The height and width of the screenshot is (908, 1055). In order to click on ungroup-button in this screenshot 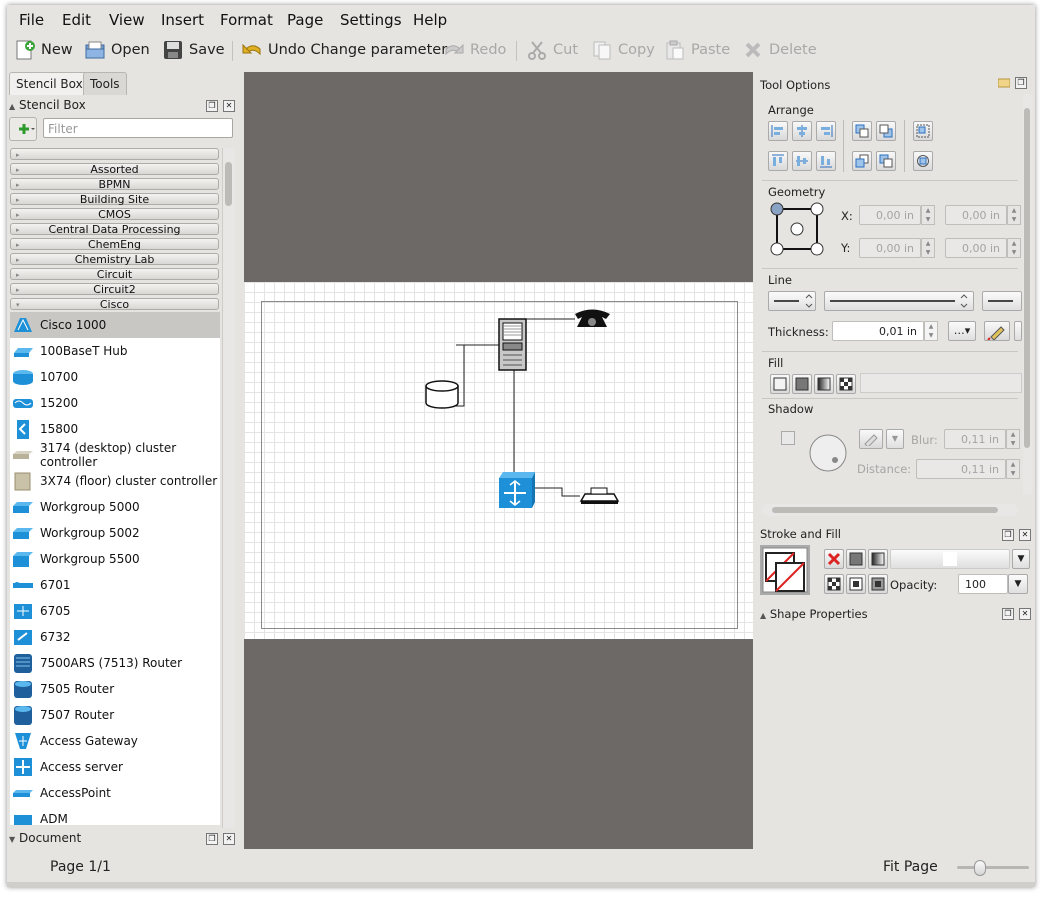, I will do `click(923, 161)`.